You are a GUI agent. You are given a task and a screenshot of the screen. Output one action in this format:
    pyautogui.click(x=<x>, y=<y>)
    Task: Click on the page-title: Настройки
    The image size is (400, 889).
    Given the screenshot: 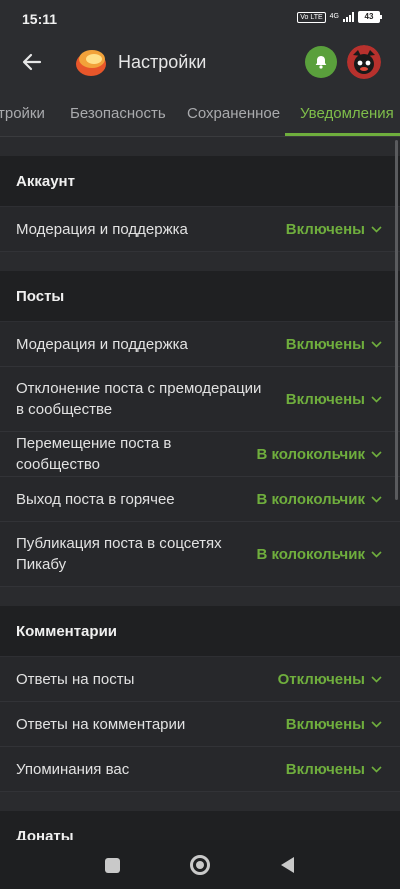 What is the action you would take?
    pyautogui.click(x=162, y=62)
    